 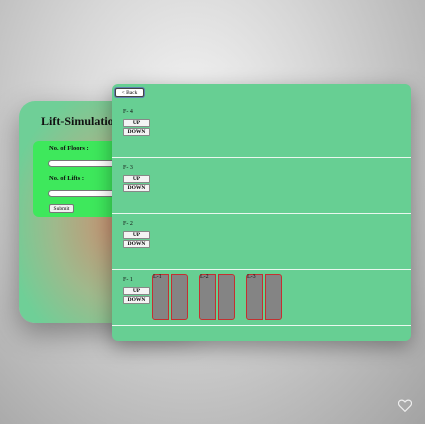 I want to click on lift-1: L-1, so click(x=171, y=297).